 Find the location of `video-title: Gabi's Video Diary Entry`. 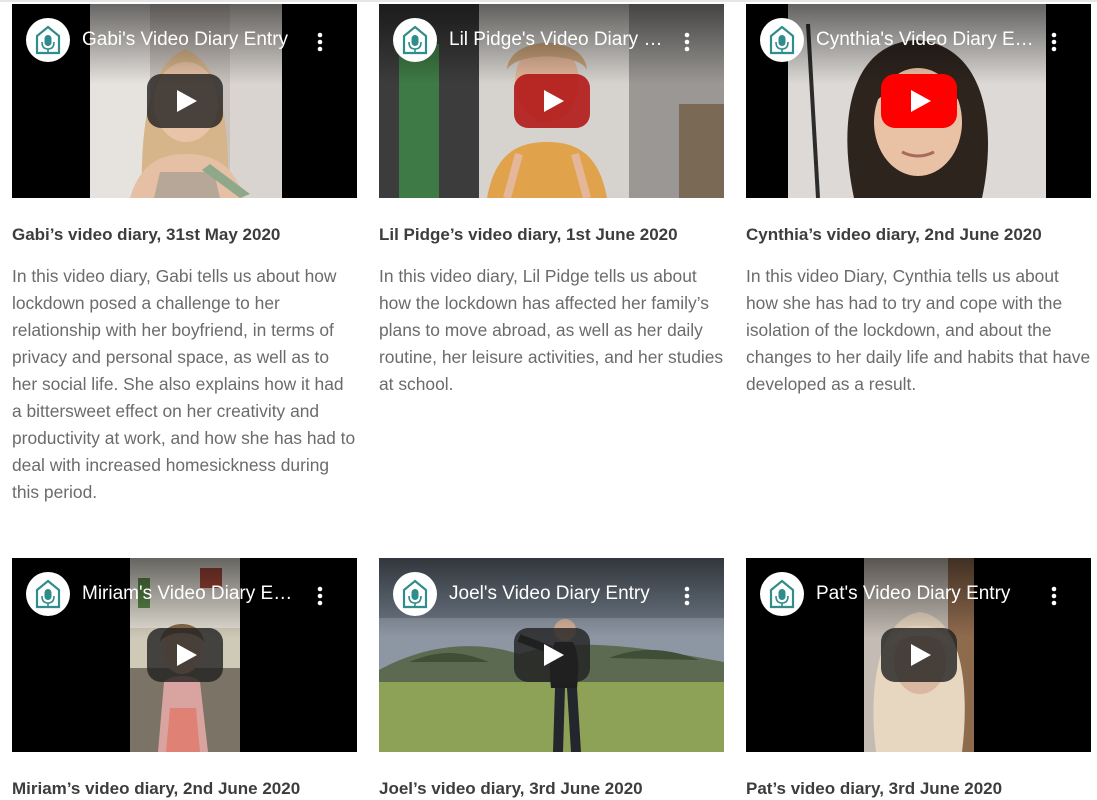

video-title: Gabi's Video Diary Entry is located at coordinates (192, 40).